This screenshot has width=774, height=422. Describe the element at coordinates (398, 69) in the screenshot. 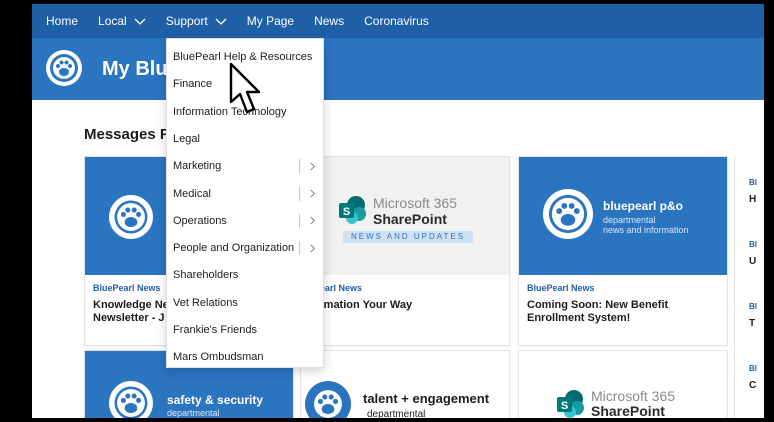

I see `site-header: My Blue` at that location.